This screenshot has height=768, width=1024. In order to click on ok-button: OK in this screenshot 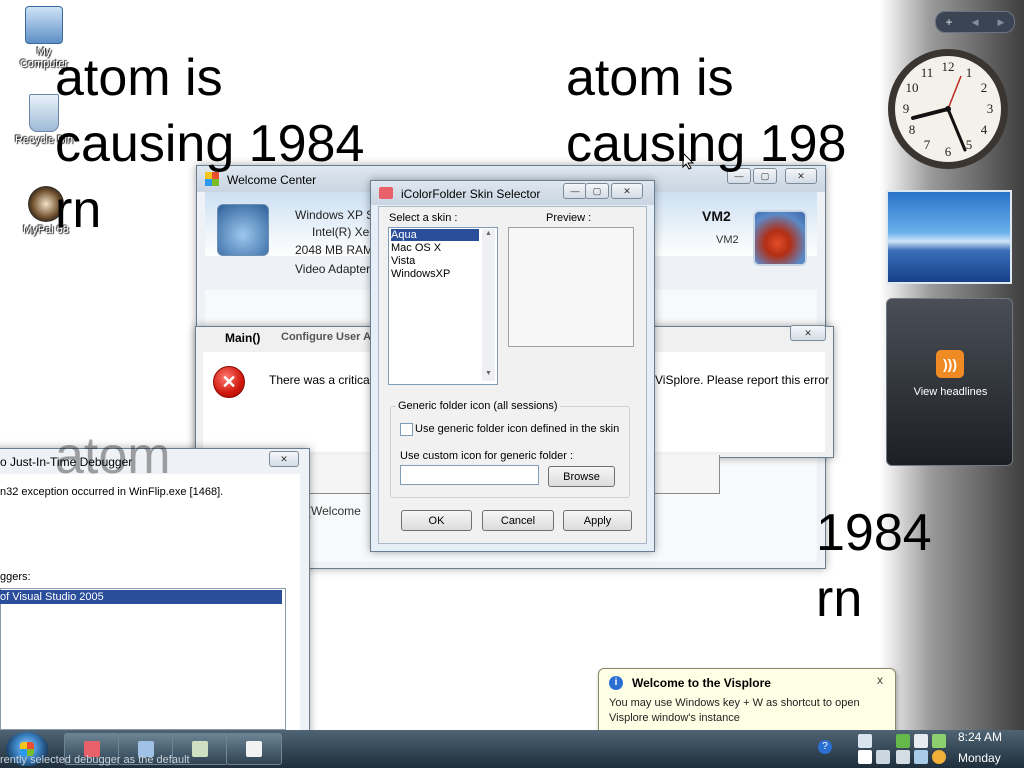, I will do `click(436, 520)`.